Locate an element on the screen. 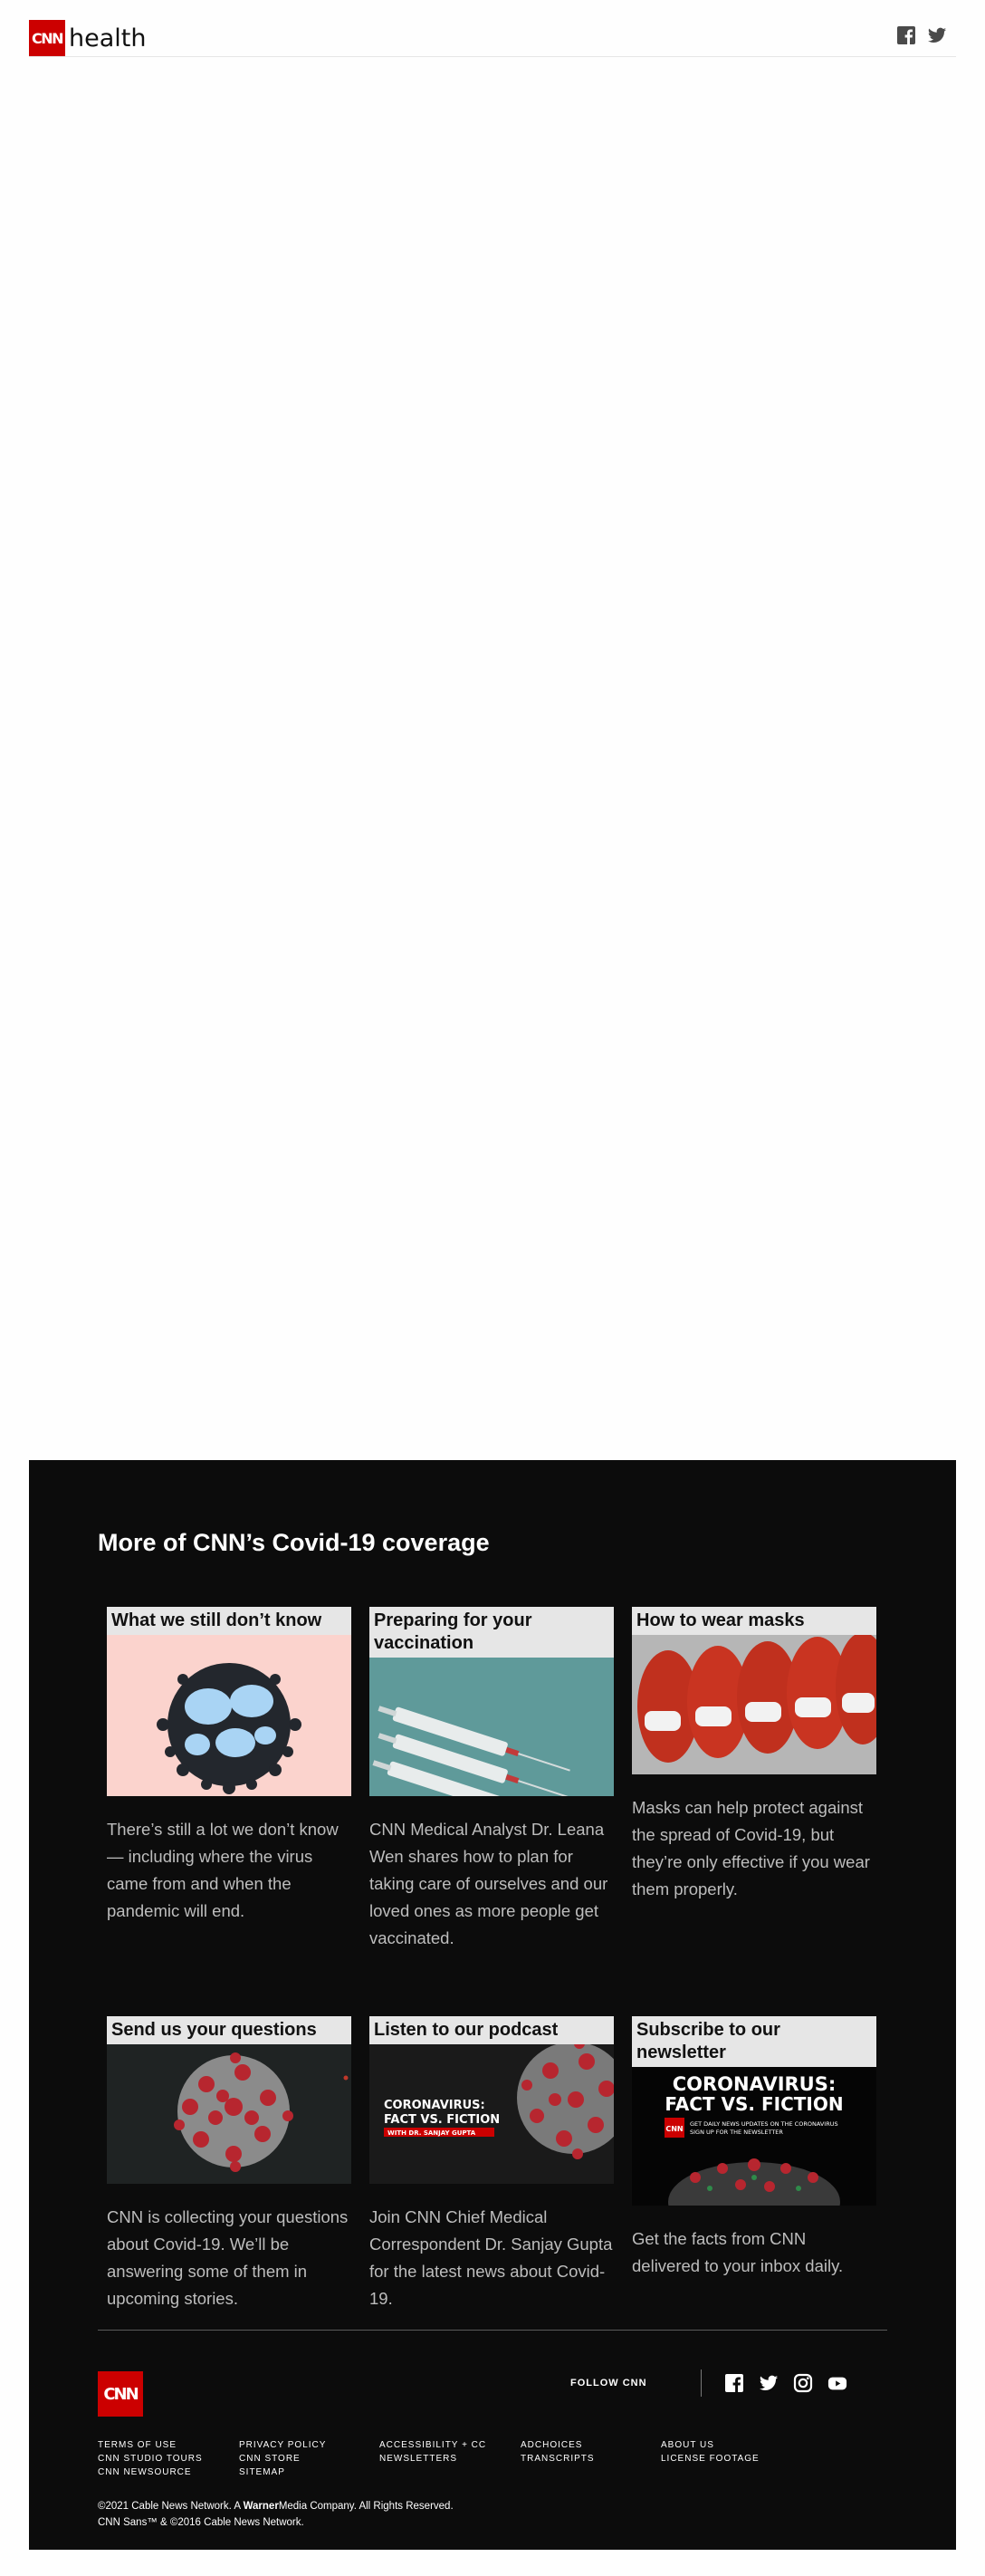 The height and width of the screenshot is (2576, 985). card-image: Preparing for your vaccination is located at coordinates (491, 1701).